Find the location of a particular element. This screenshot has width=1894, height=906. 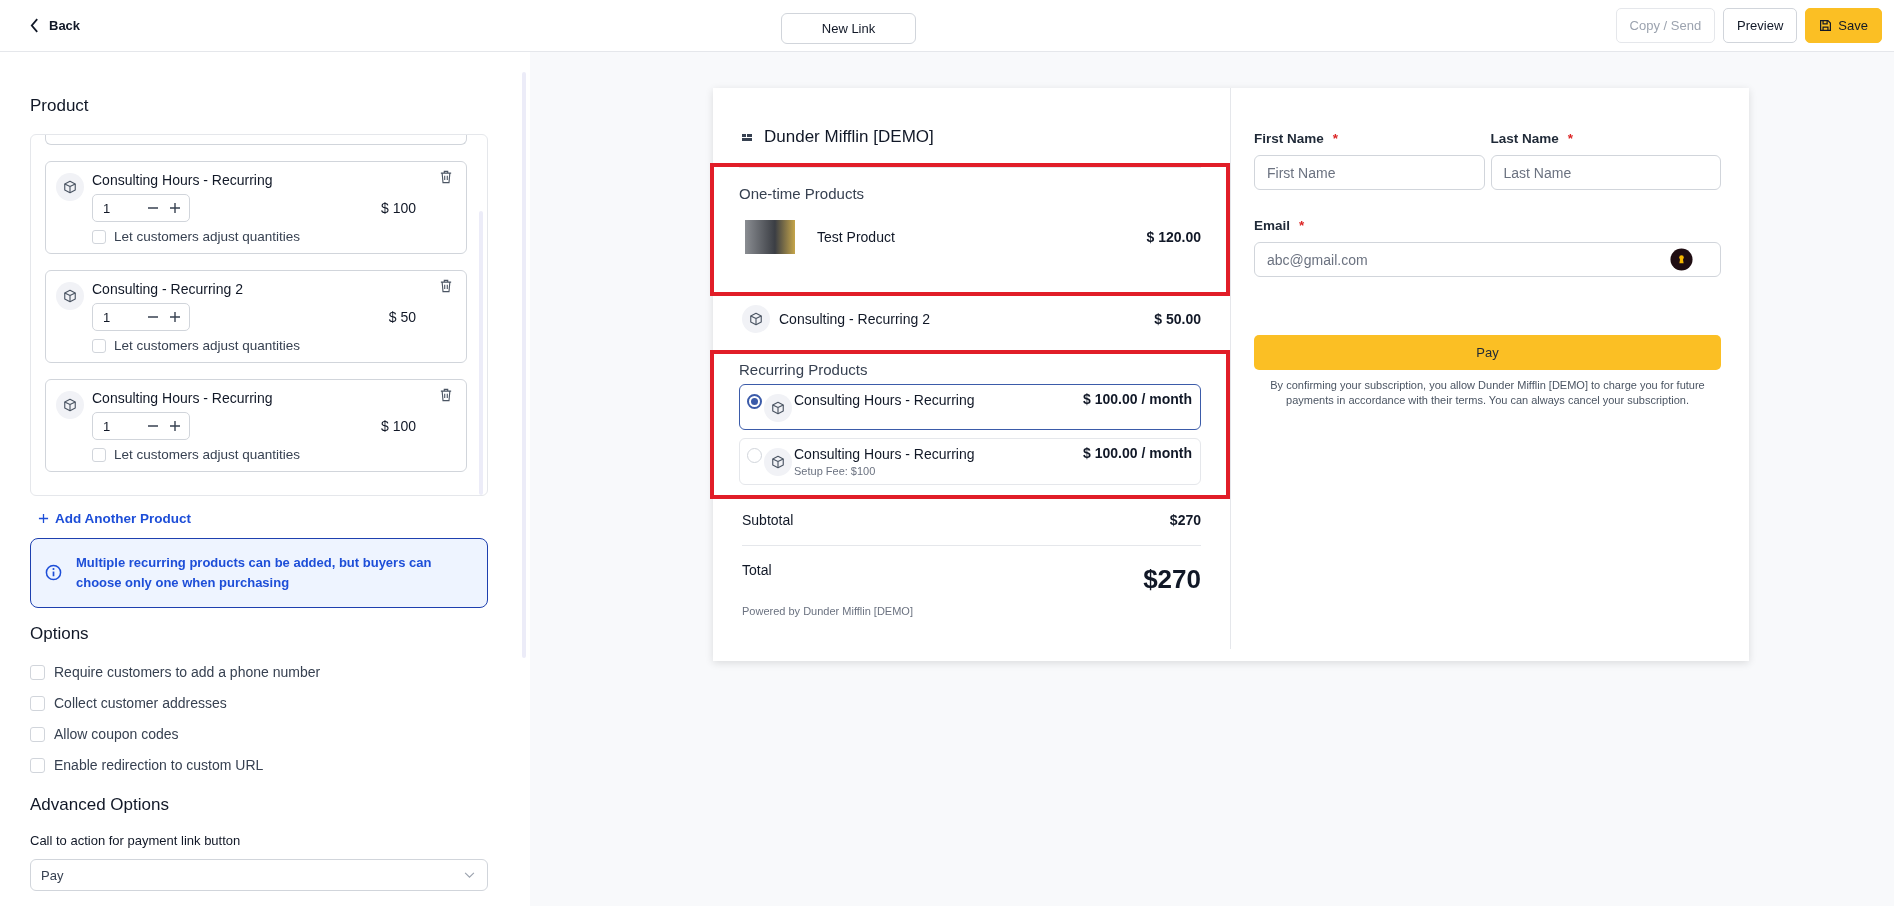

field-label: Call to action for payment link button is located at coordinates (136, 840).